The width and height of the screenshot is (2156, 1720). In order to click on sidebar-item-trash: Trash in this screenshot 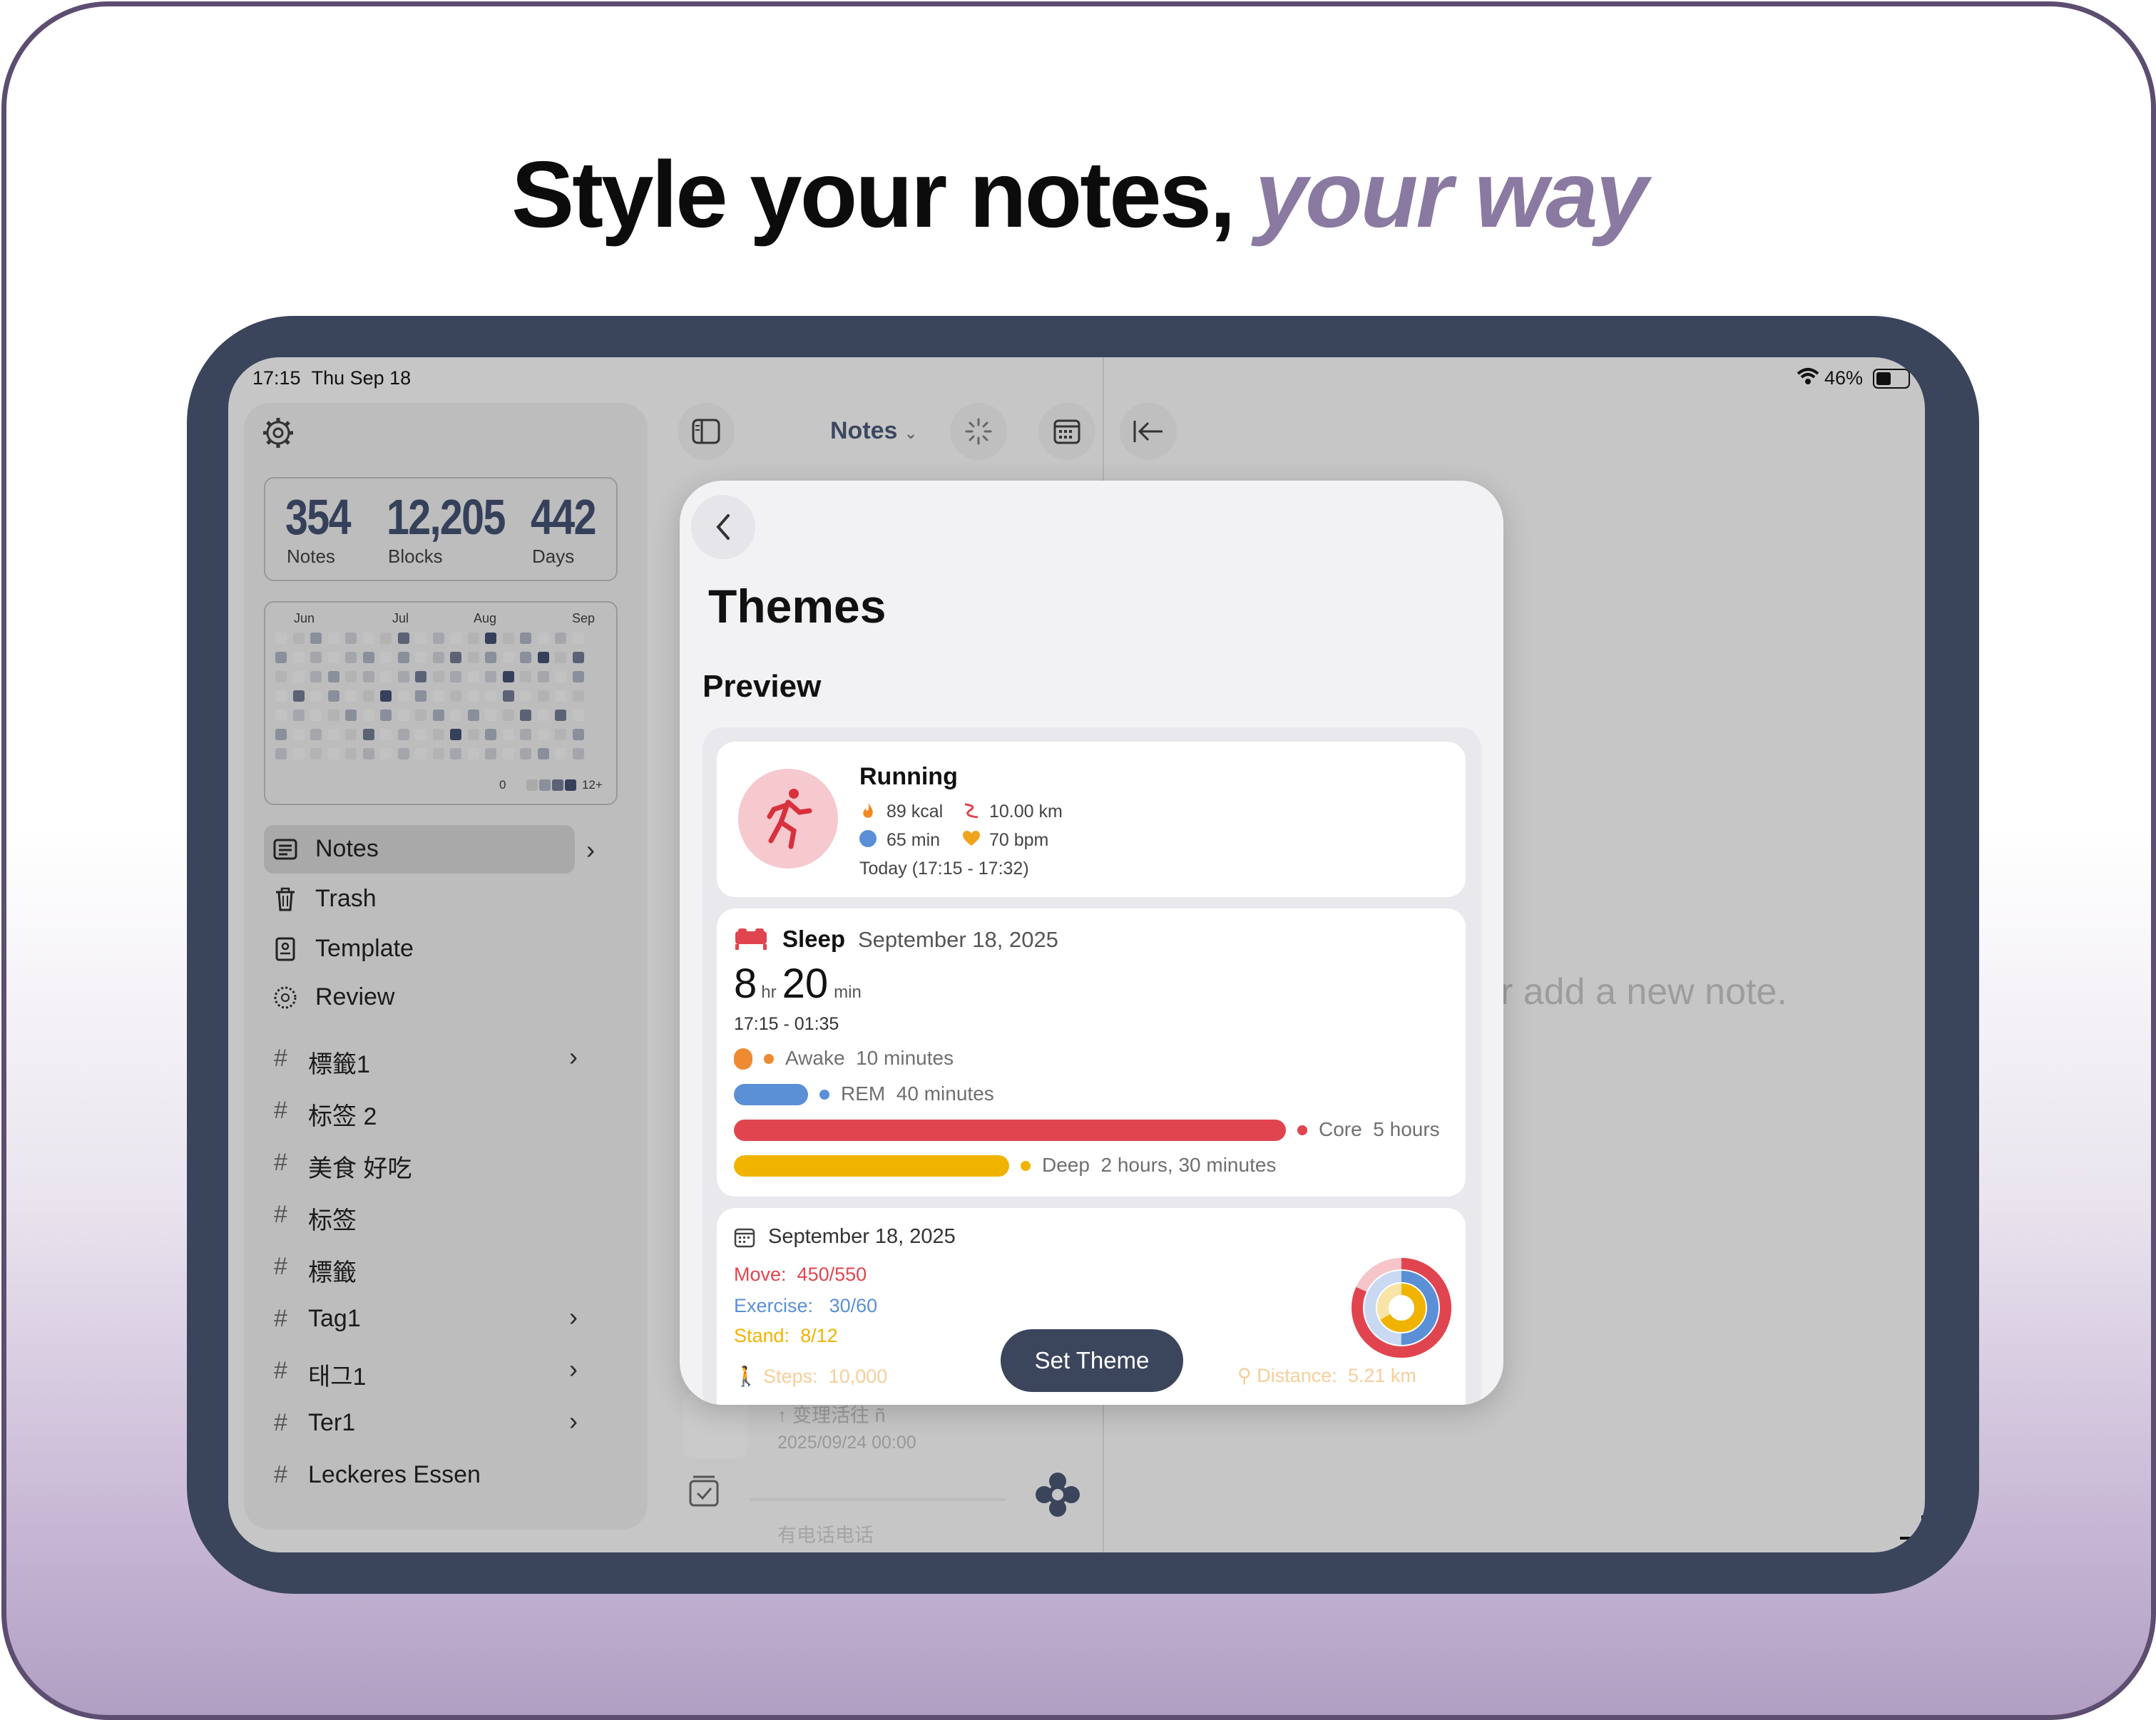, I will do `click(419, 899)`.